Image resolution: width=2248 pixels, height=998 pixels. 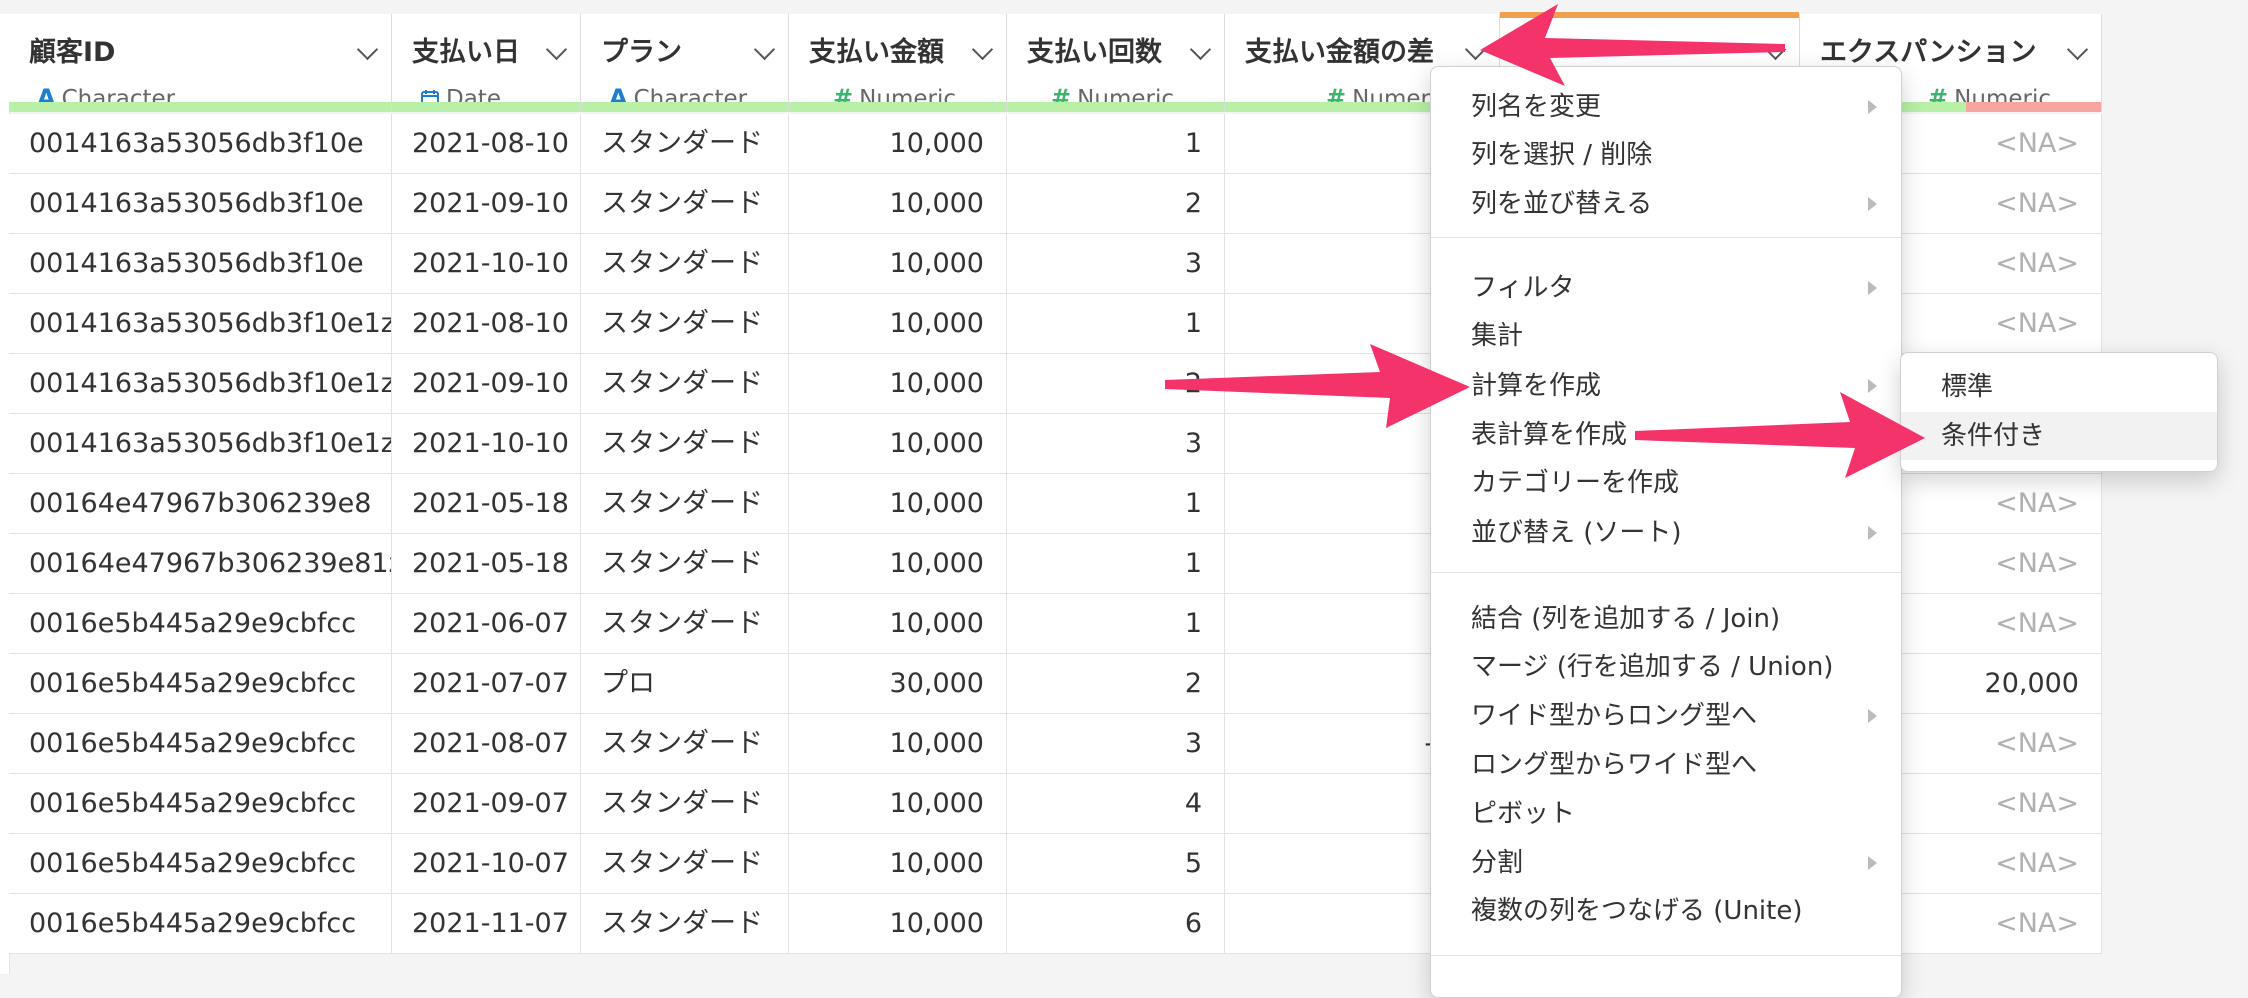 What do you see at coordinates (200, 63) in the screenshot?
I see `column-header-0: 顧客ID A Character` at bounding box center [200, 63].